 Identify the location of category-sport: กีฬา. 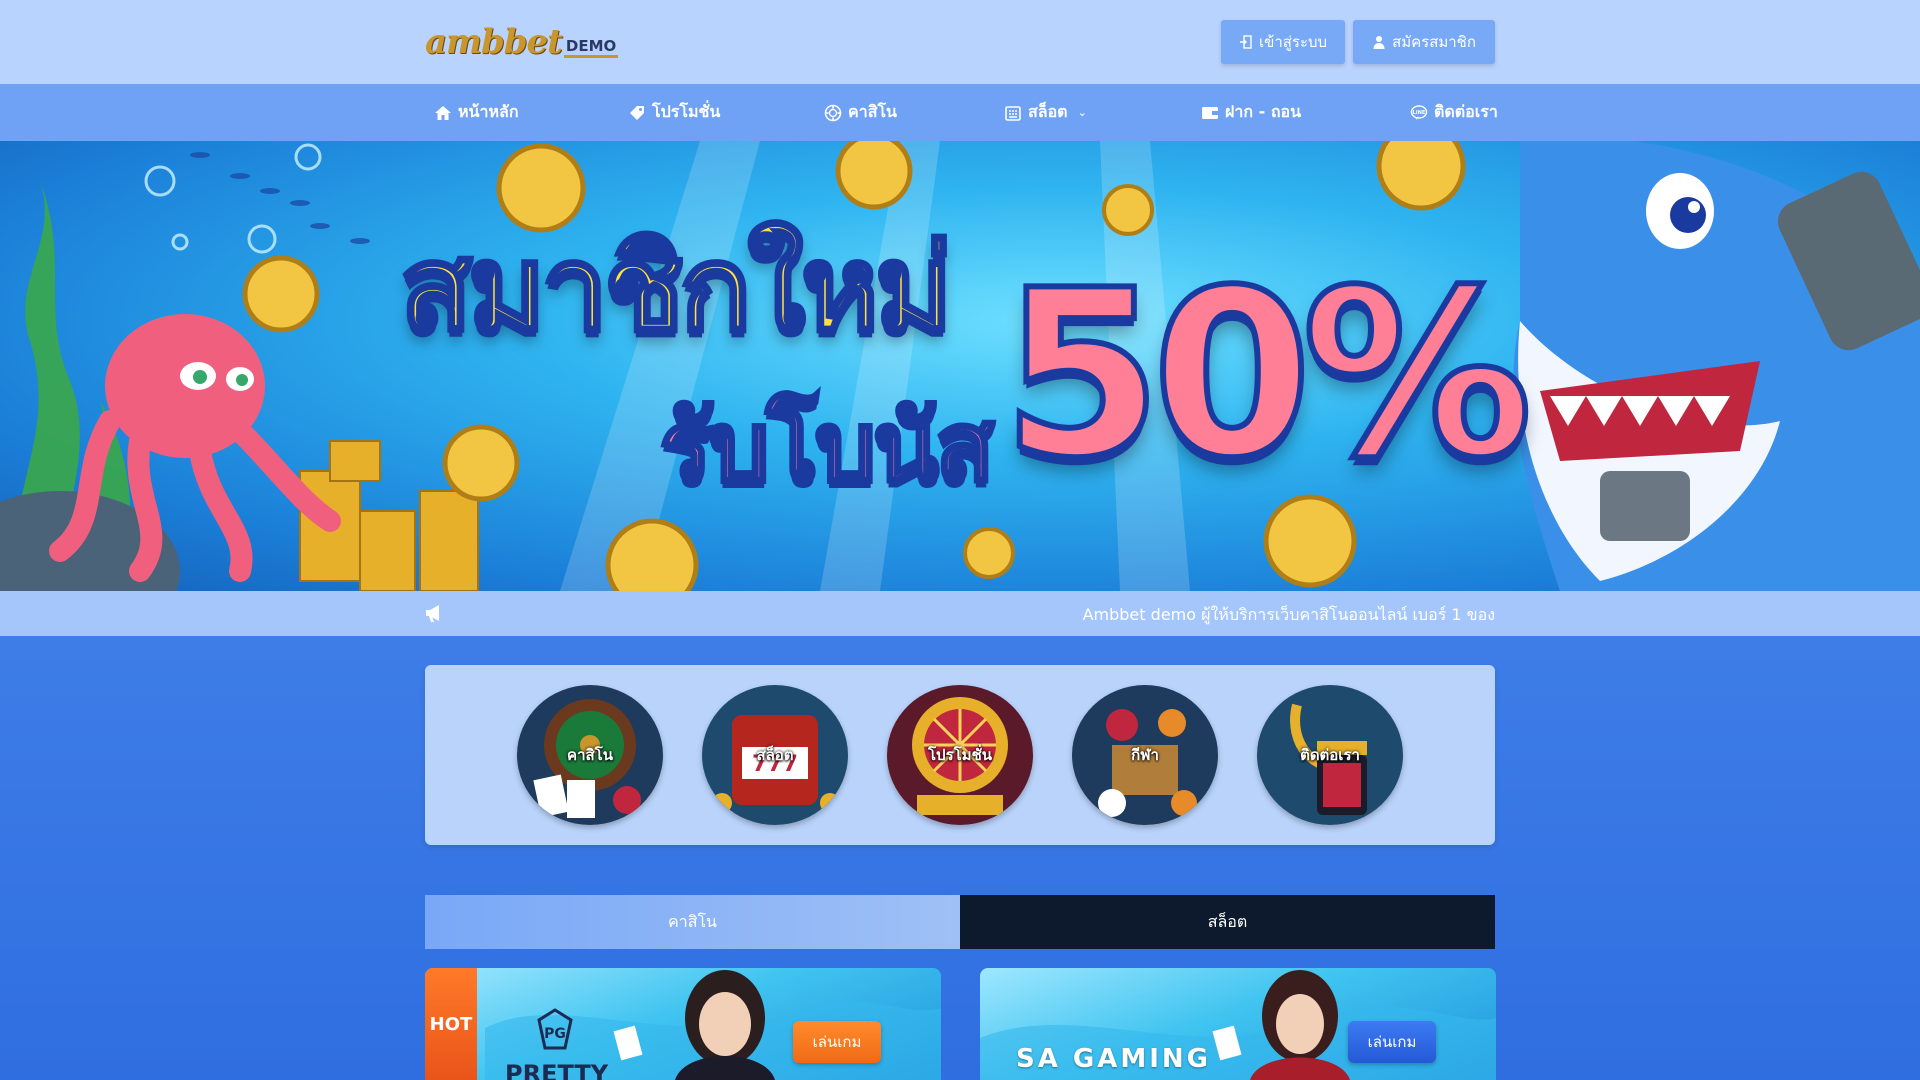
(1145, 755).